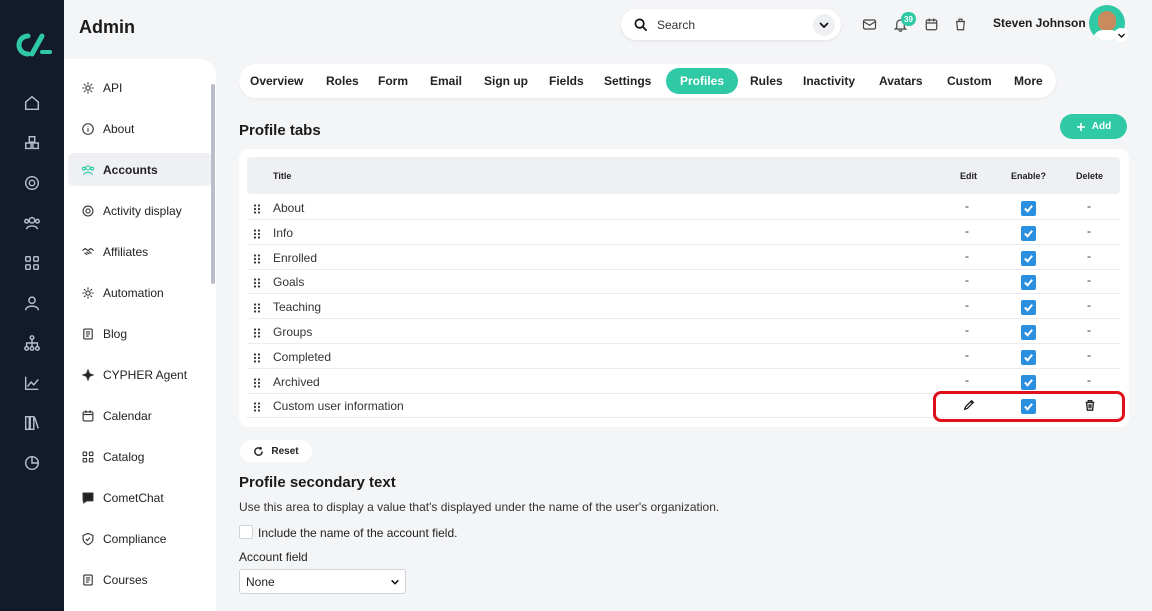 The width and height of the screenshot is (1152, 611). What do you see at coordinates (627, 81) in the screenshot?
I see `tab-settings: Settings` at bounding box center [627, 81].